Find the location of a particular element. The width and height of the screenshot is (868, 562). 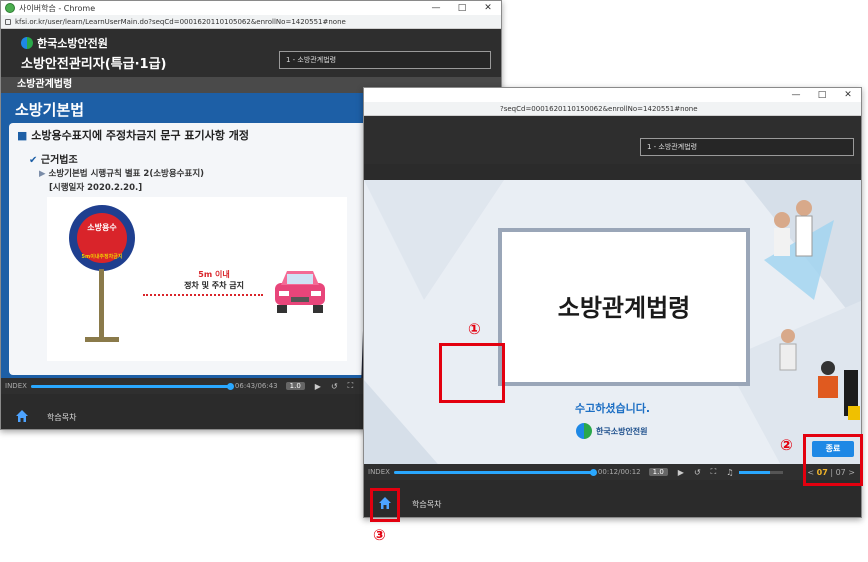

distance-label: 5m 이내 정차 및 주차 금지 is located at coordinates (214, 280).